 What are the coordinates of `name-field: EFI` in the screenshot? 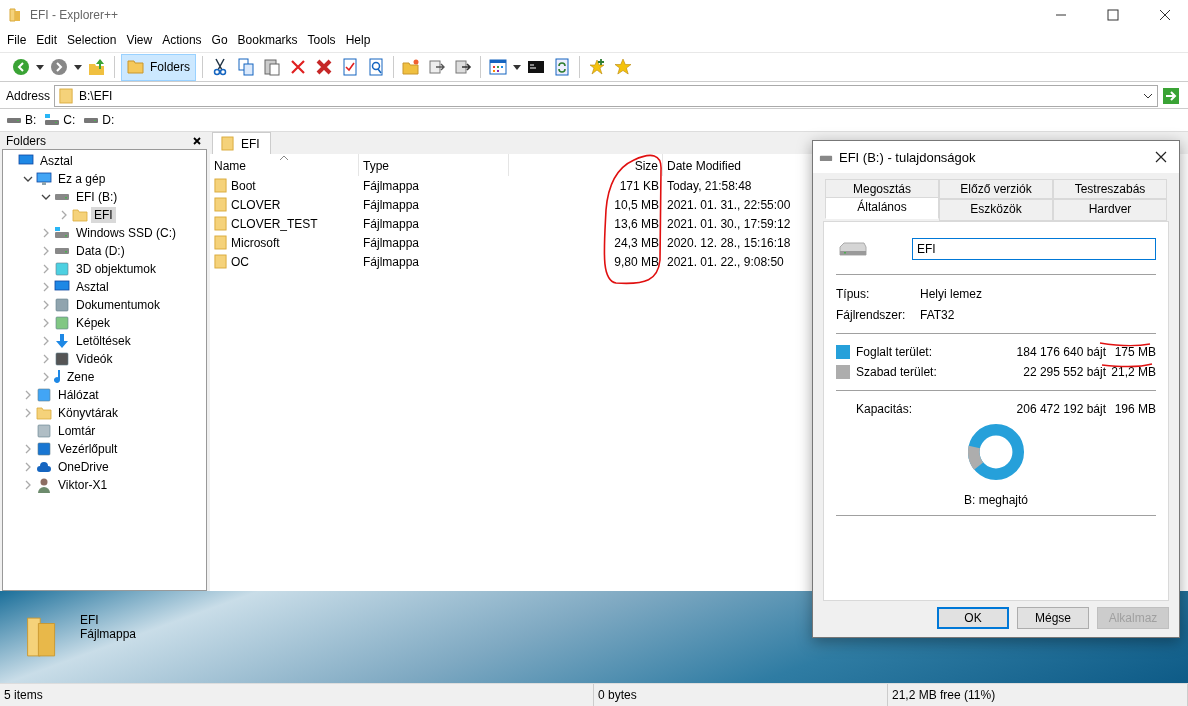 It's located at (1034, 249).